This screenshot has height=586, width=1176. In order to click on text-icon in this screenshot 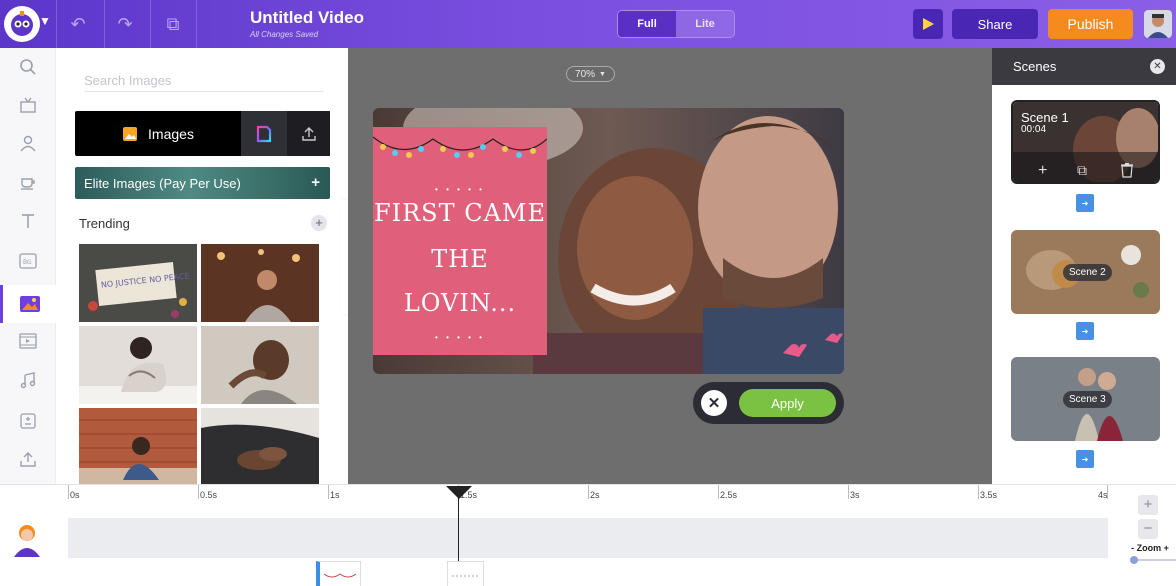, I will do `click(28, 221)`.